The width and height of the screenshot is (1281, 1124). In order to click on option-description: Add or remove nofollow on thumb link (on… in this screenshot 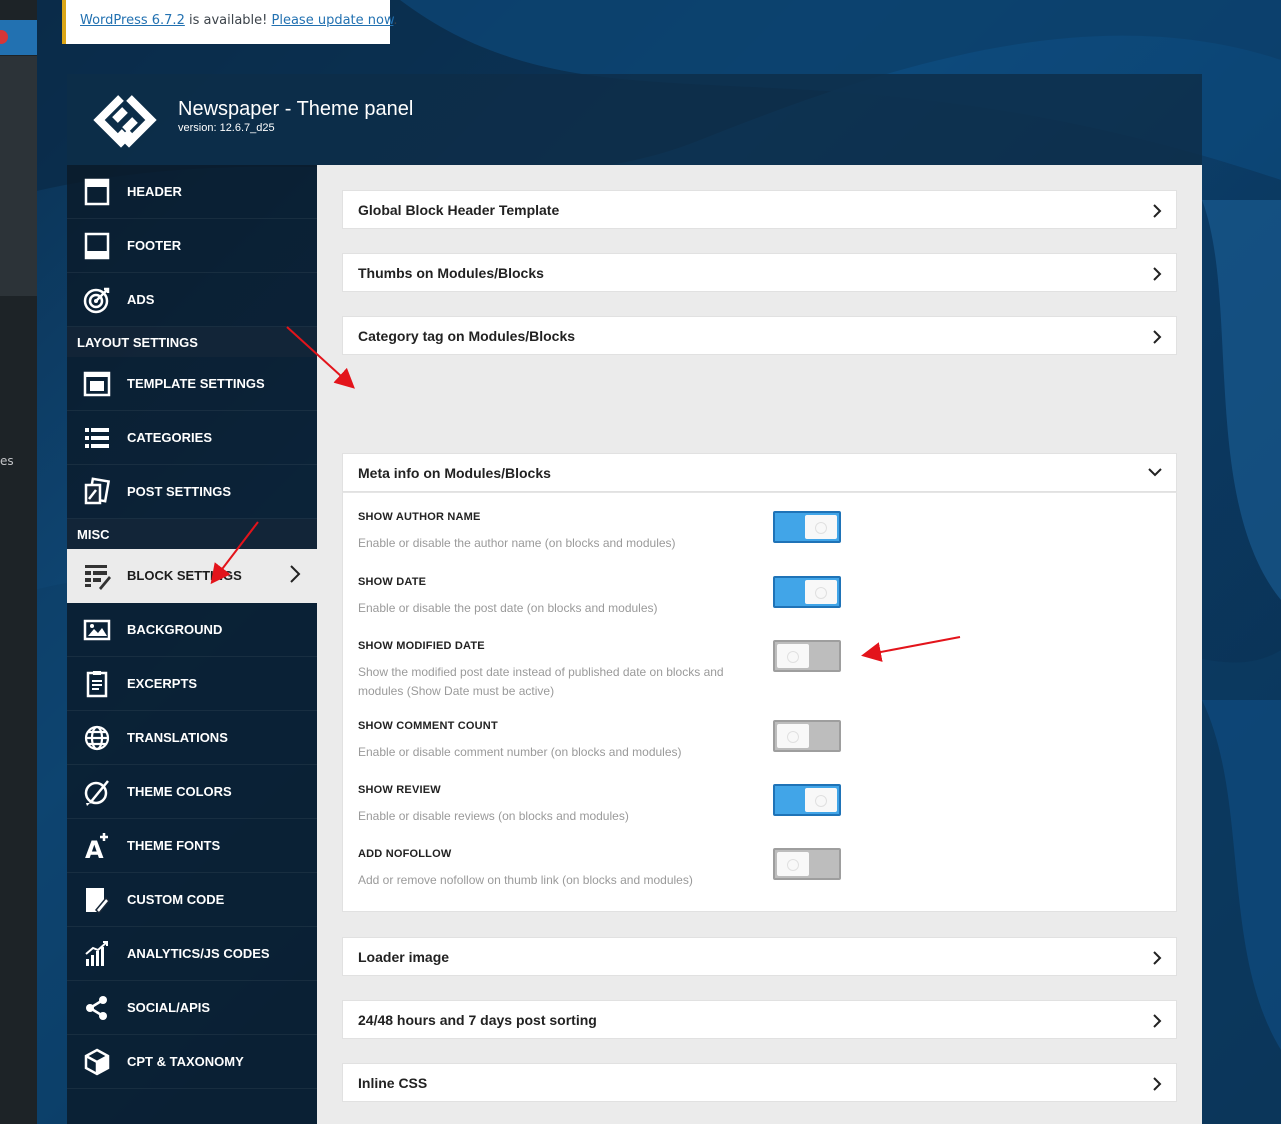, I will do `click(525, 880)`.